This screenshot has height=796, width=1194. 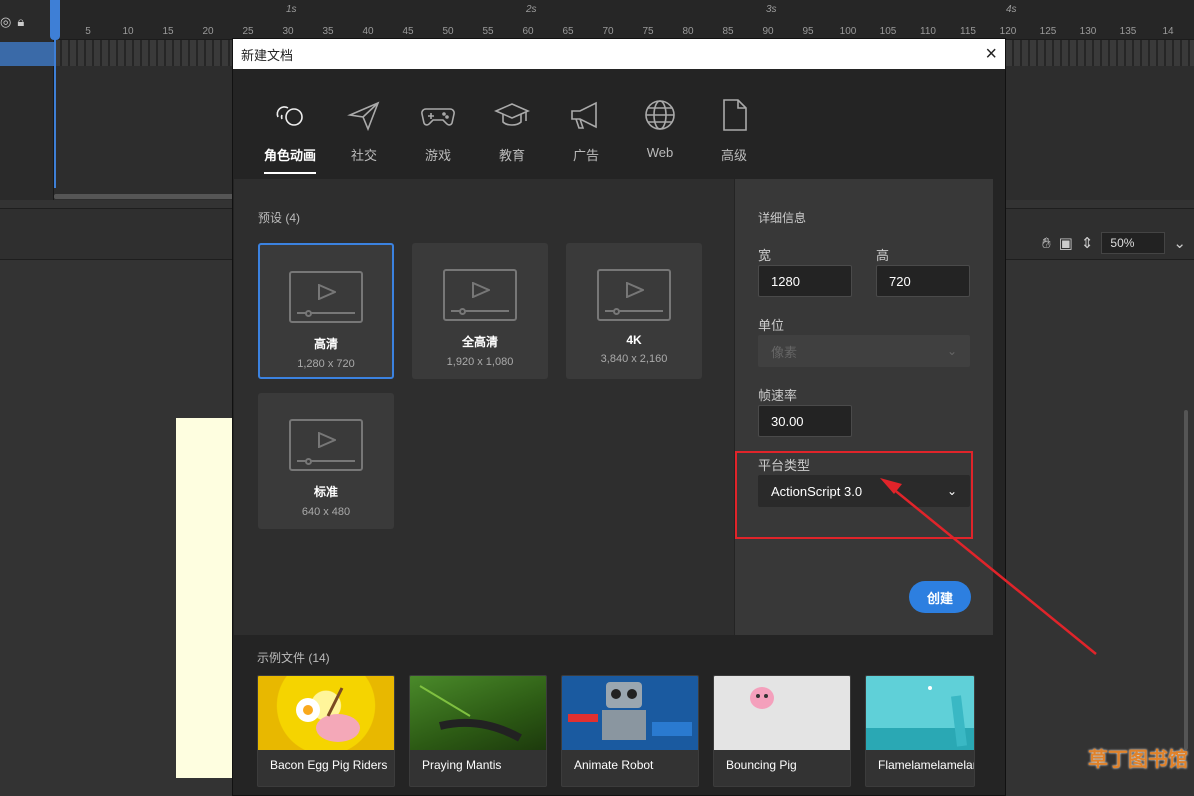 I want to click on watermark-text: 草丁图书馆, so click(x=1138, y=760).